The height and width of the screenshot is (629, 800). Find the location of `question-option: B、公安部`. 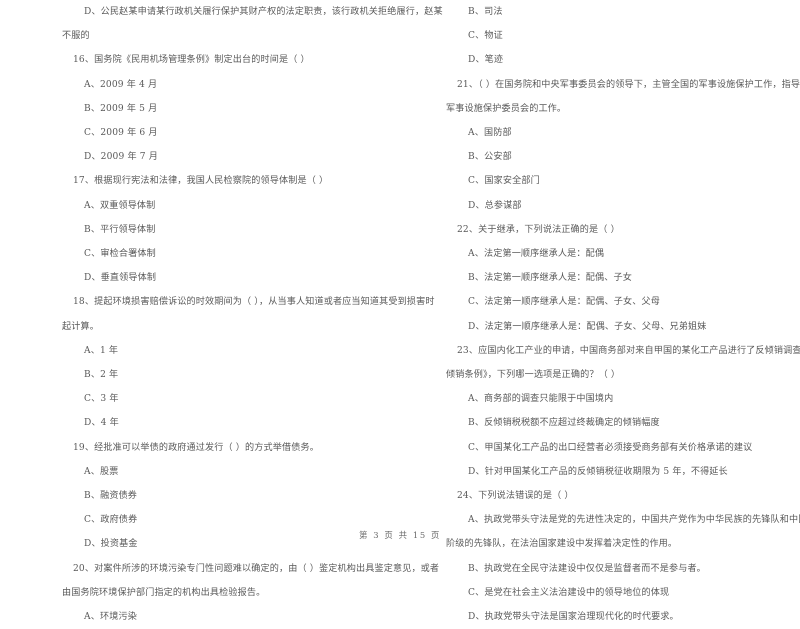

question-option: B、公安部 is located at coordinates (490, 157).